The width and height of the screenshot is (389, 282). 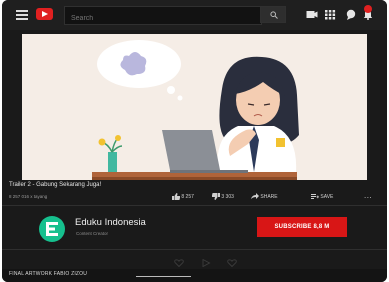 I want to click on top-bar, so click(x=194, y=15).